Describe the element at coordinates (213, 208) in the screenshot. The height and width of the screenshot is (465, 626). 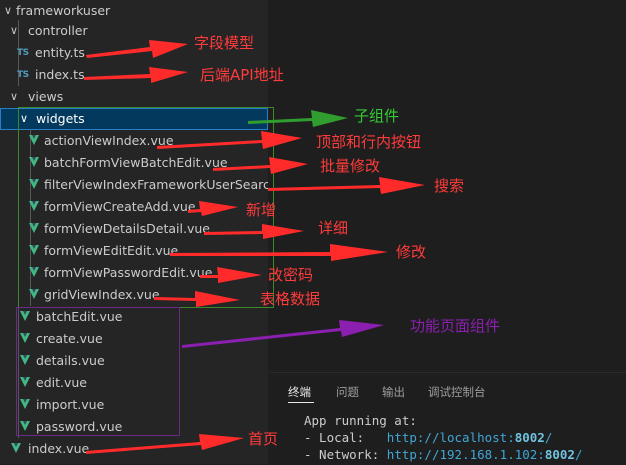
I see `arrow-create` at that location.